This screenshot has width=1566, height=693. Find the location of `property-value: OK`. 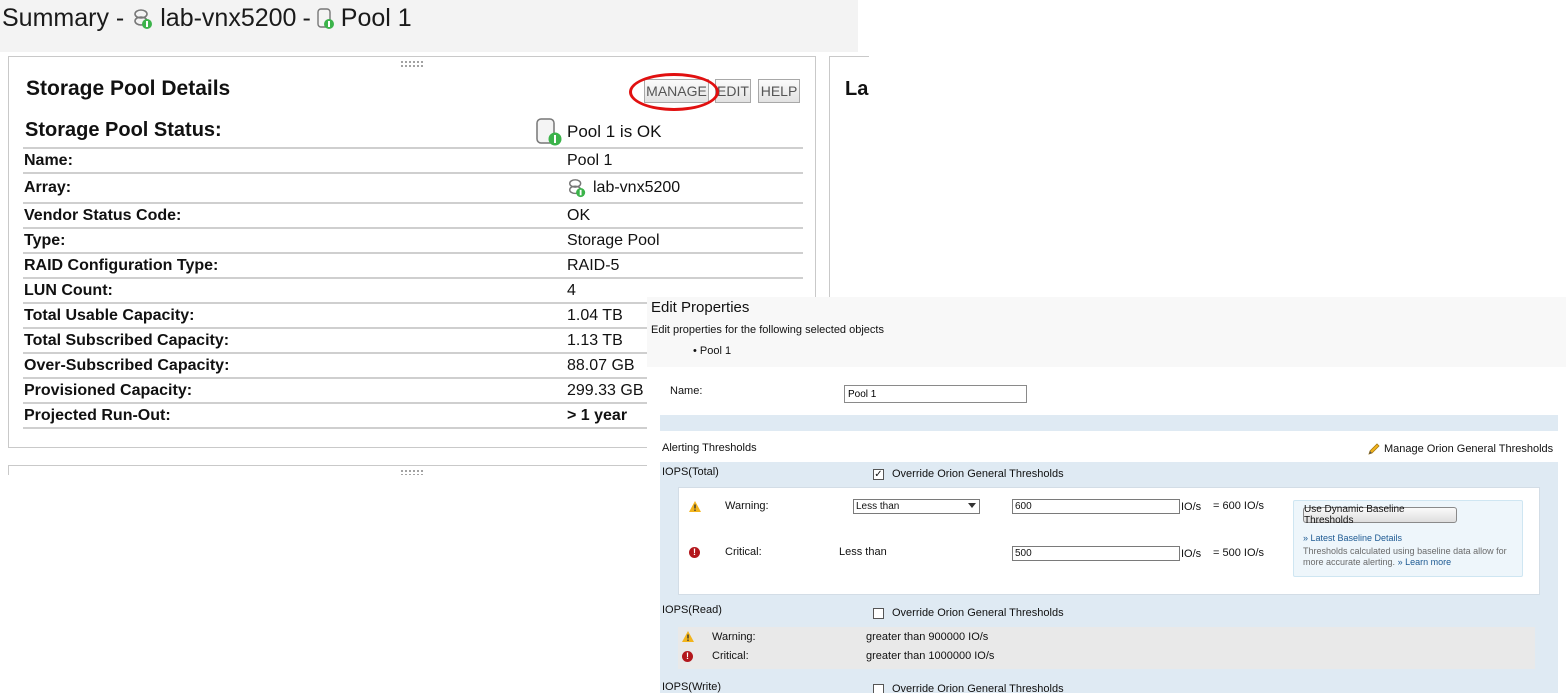

property-value: OK is located at coordinates (578, 216).